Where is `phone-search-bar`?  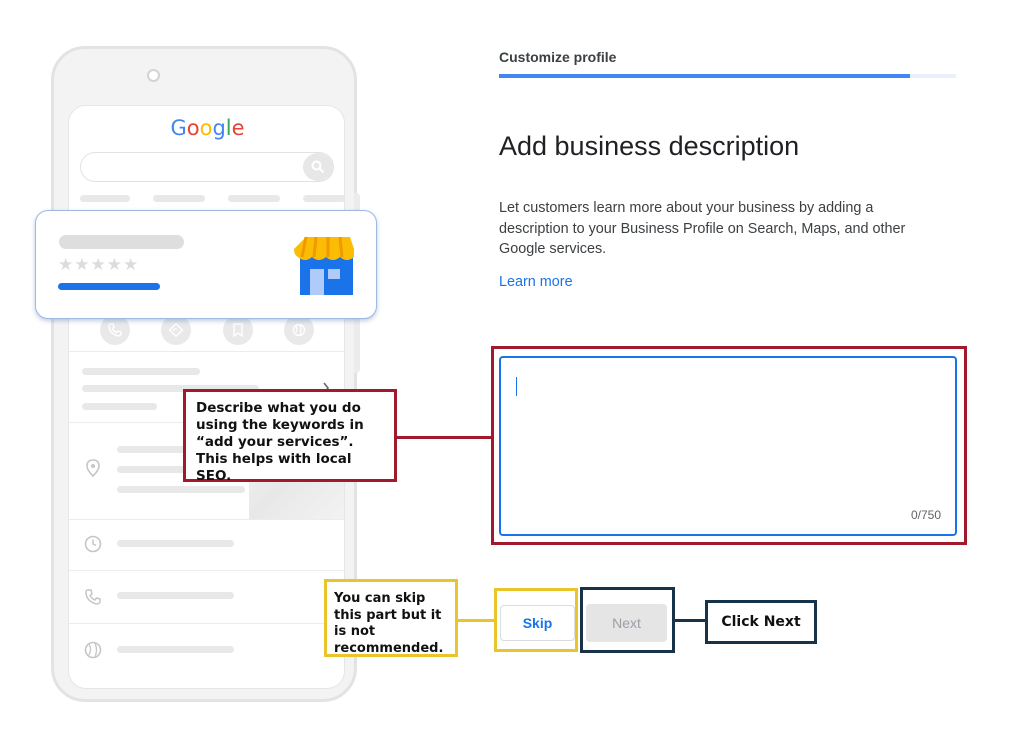 phone-search-bar is located at coordinates (207, 167).